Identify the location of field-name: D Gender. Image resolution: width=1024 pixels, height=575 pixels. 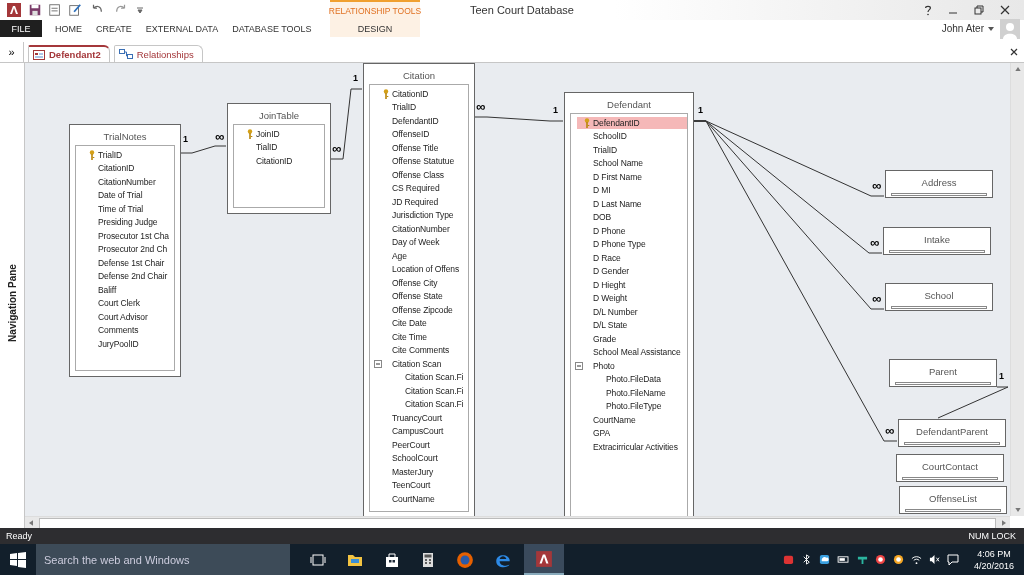
(611, 271).